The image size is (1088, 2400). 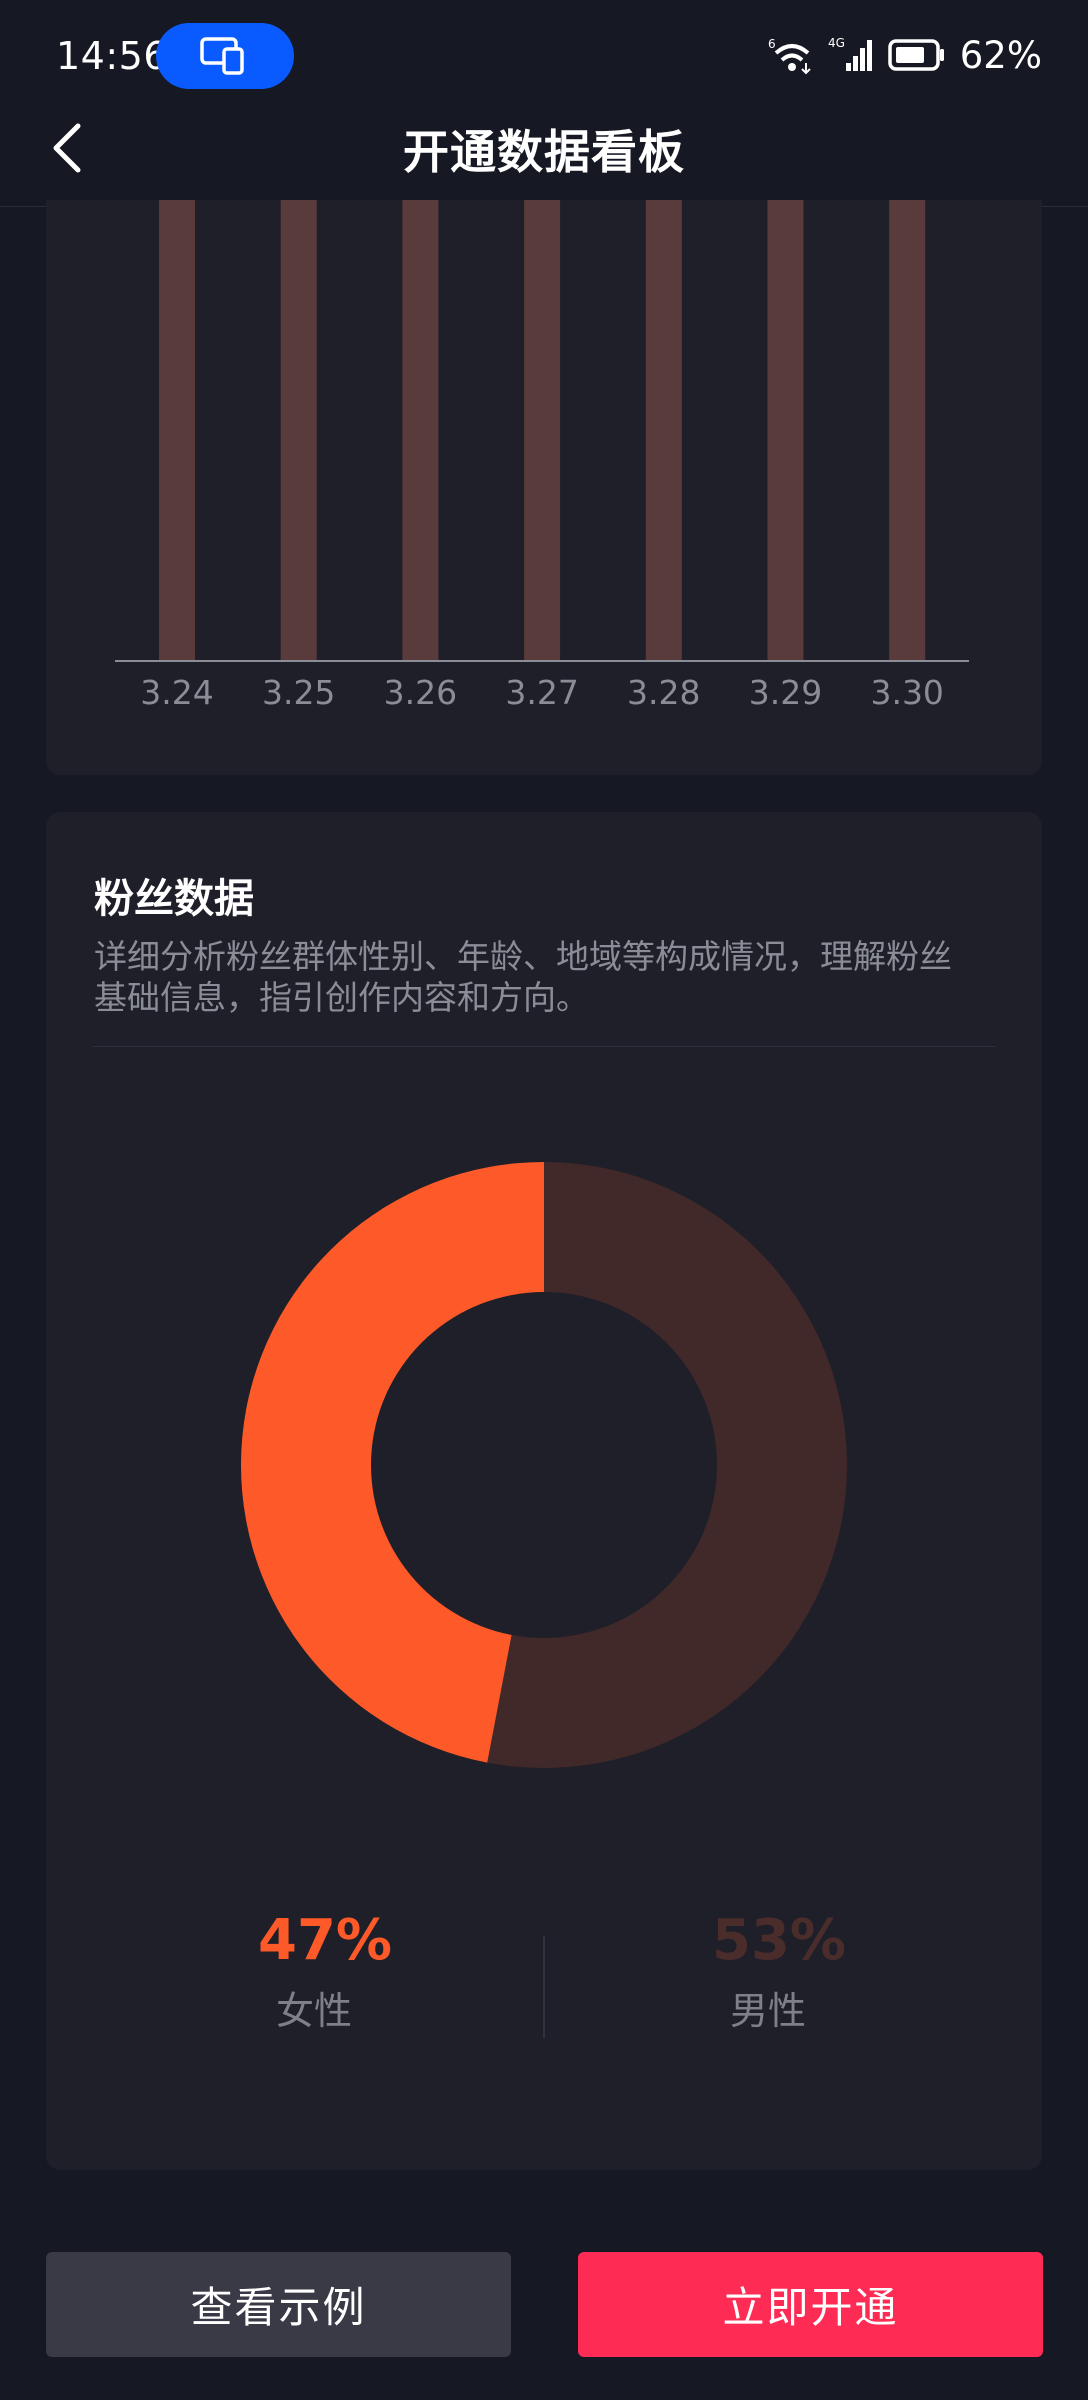 What do you see at coordinates (314, 2011) in the screenshot?
I see `female-label: 女性` at bounding box center [314, 2011].